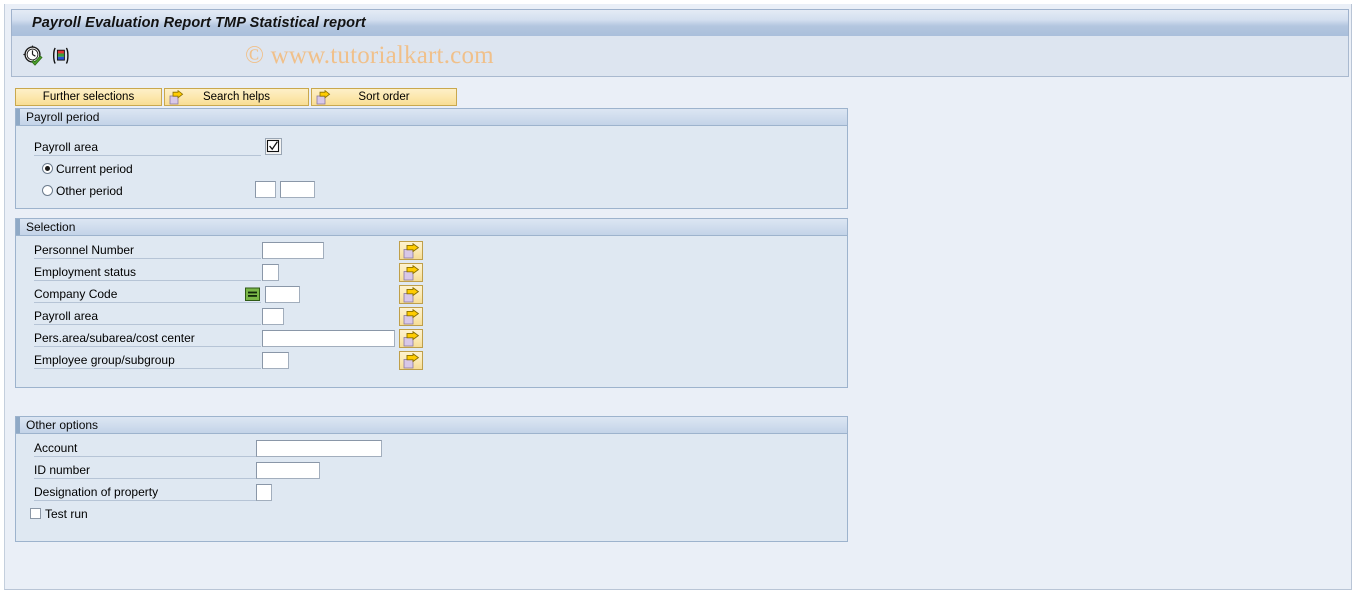 Image resolution: width=1360 pixels, height=593 pixels. I want to click on company-code-label: Company Code, so click(147, 294).